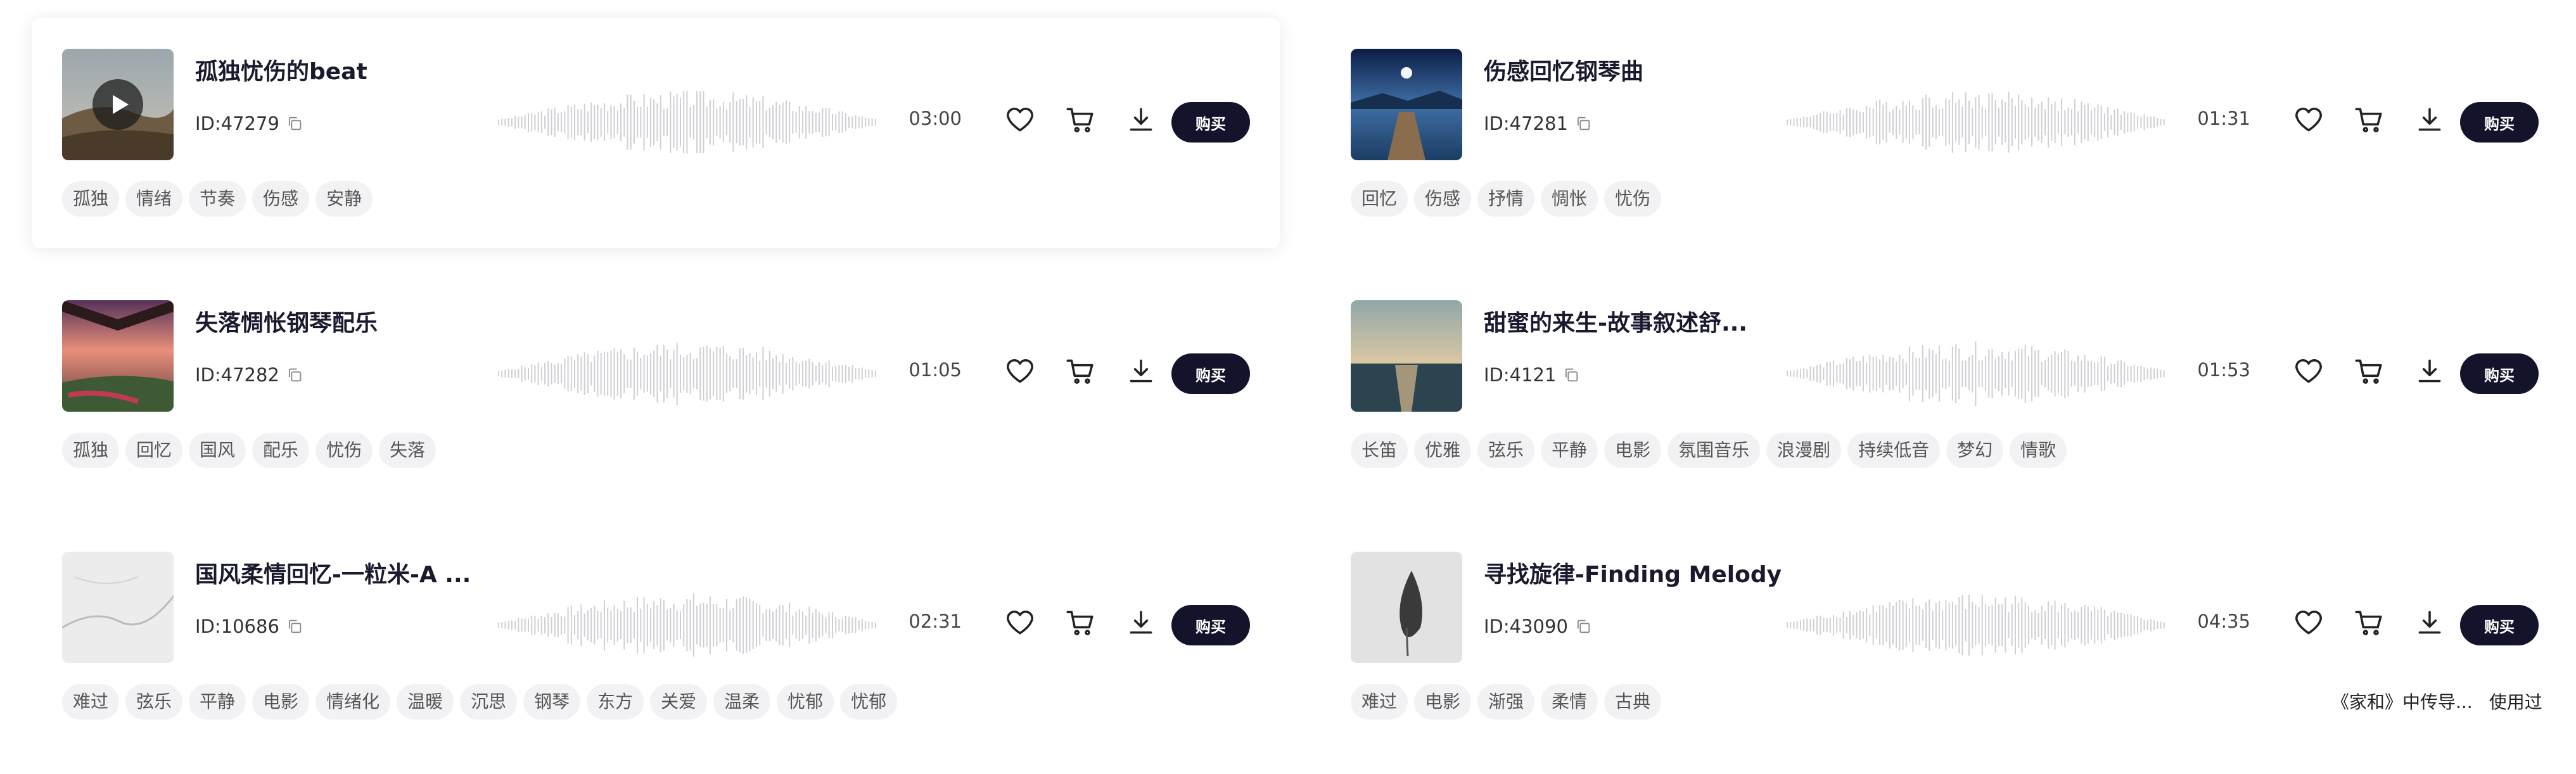  I want to click on tag: 抒情, so click(1506, 199).